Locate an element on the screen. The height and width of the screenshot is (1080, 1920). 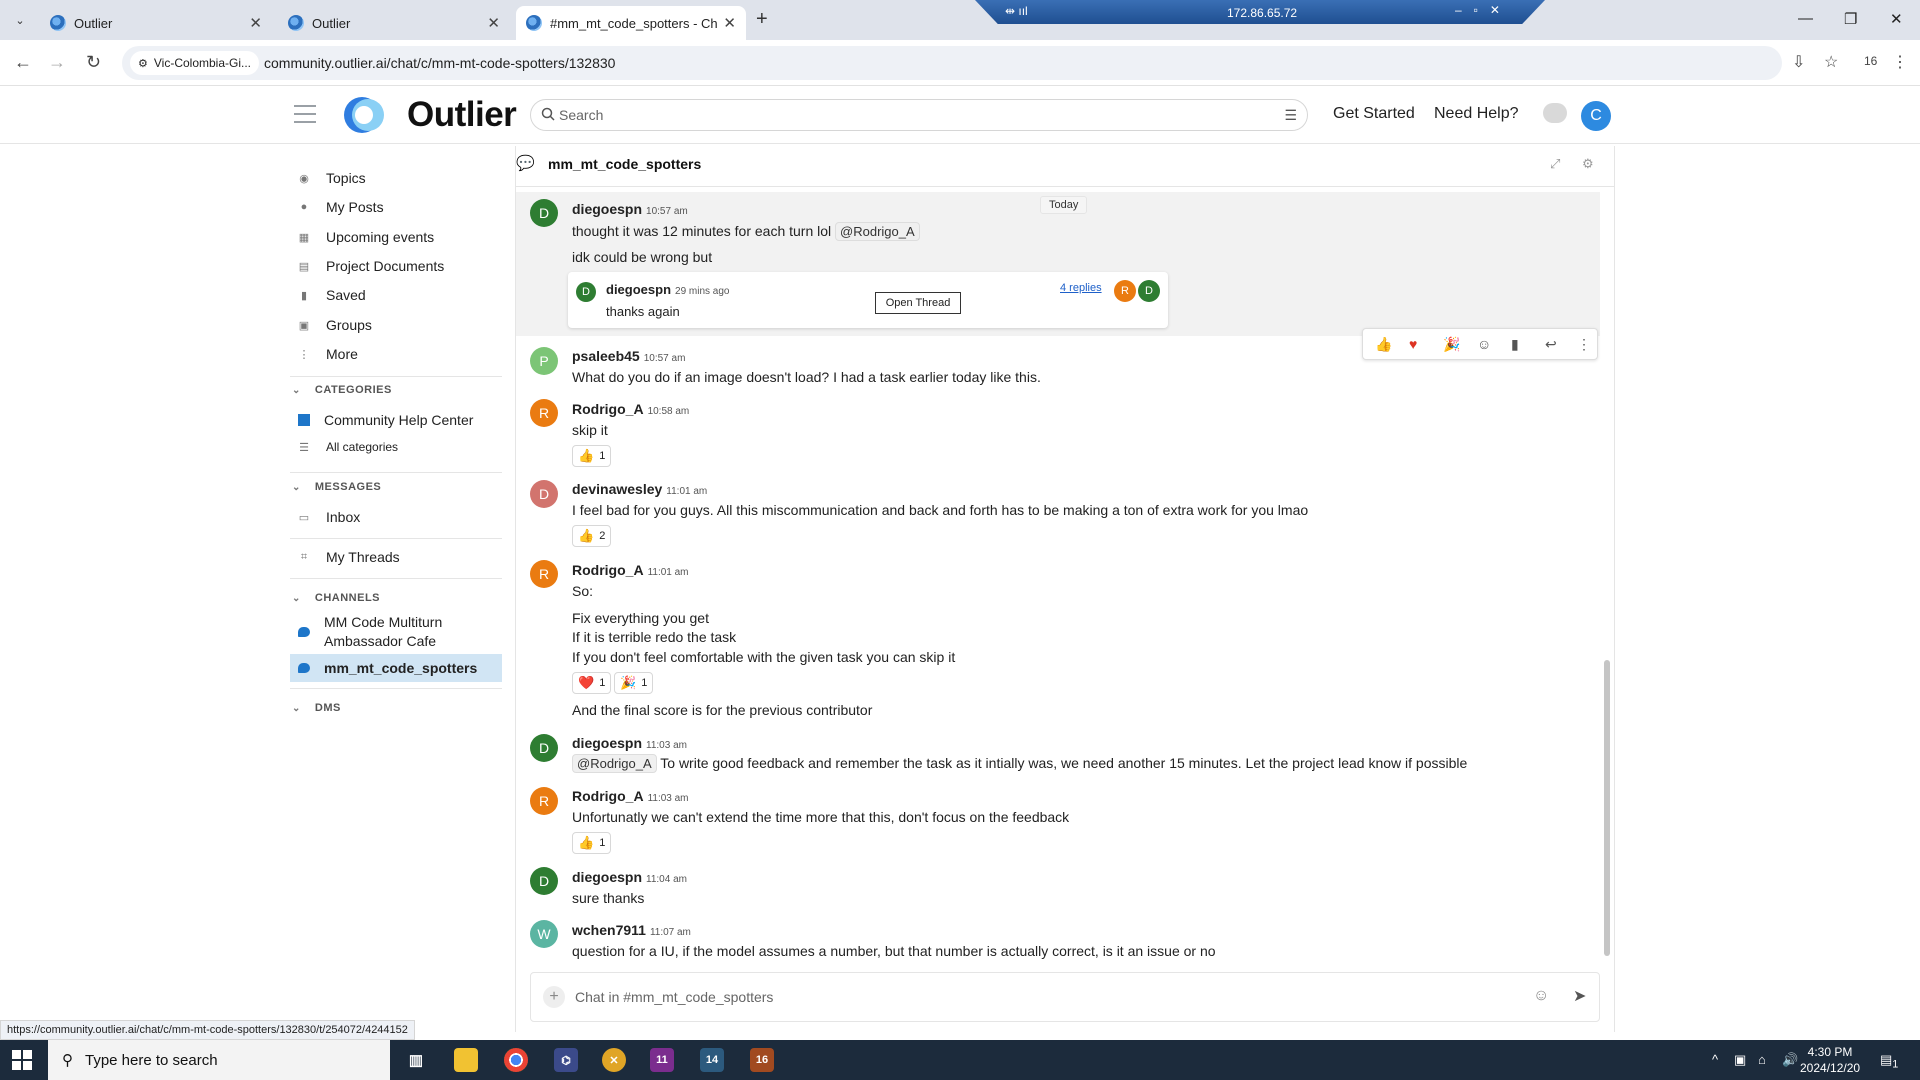
back-icon: ← is located at coordinates (23, 62).